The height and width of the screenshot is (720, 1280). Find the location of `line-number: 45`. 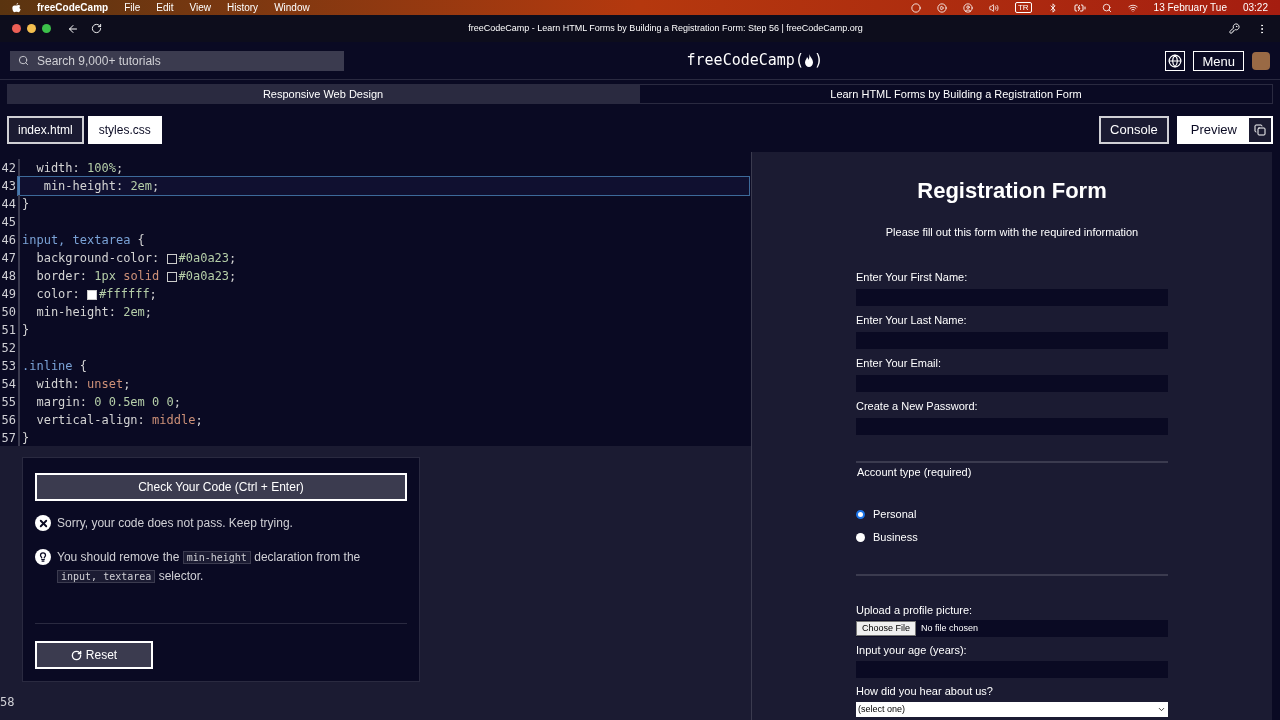

line-number: 45 is located at coordinates (8, 222).